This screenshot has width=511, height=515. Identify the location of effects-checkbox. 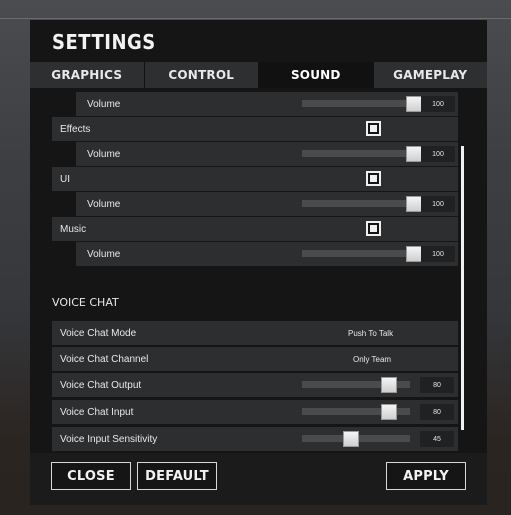
(373, 128).